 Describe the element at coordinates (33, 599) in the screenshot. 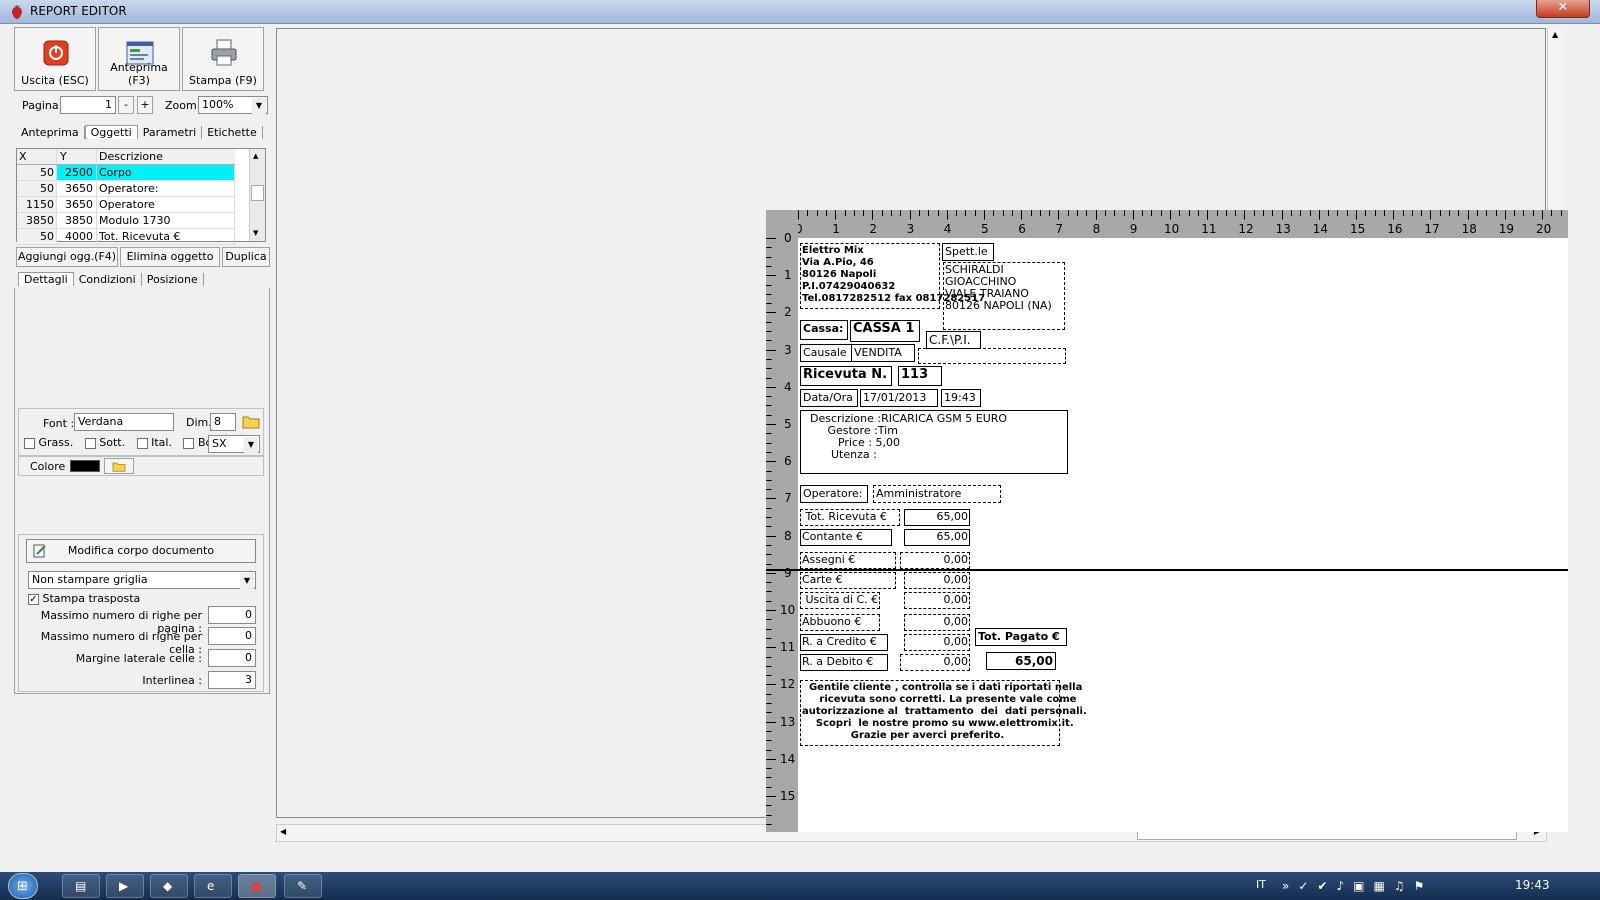

I see `transposed-print-checkbox: ✓` at that location.